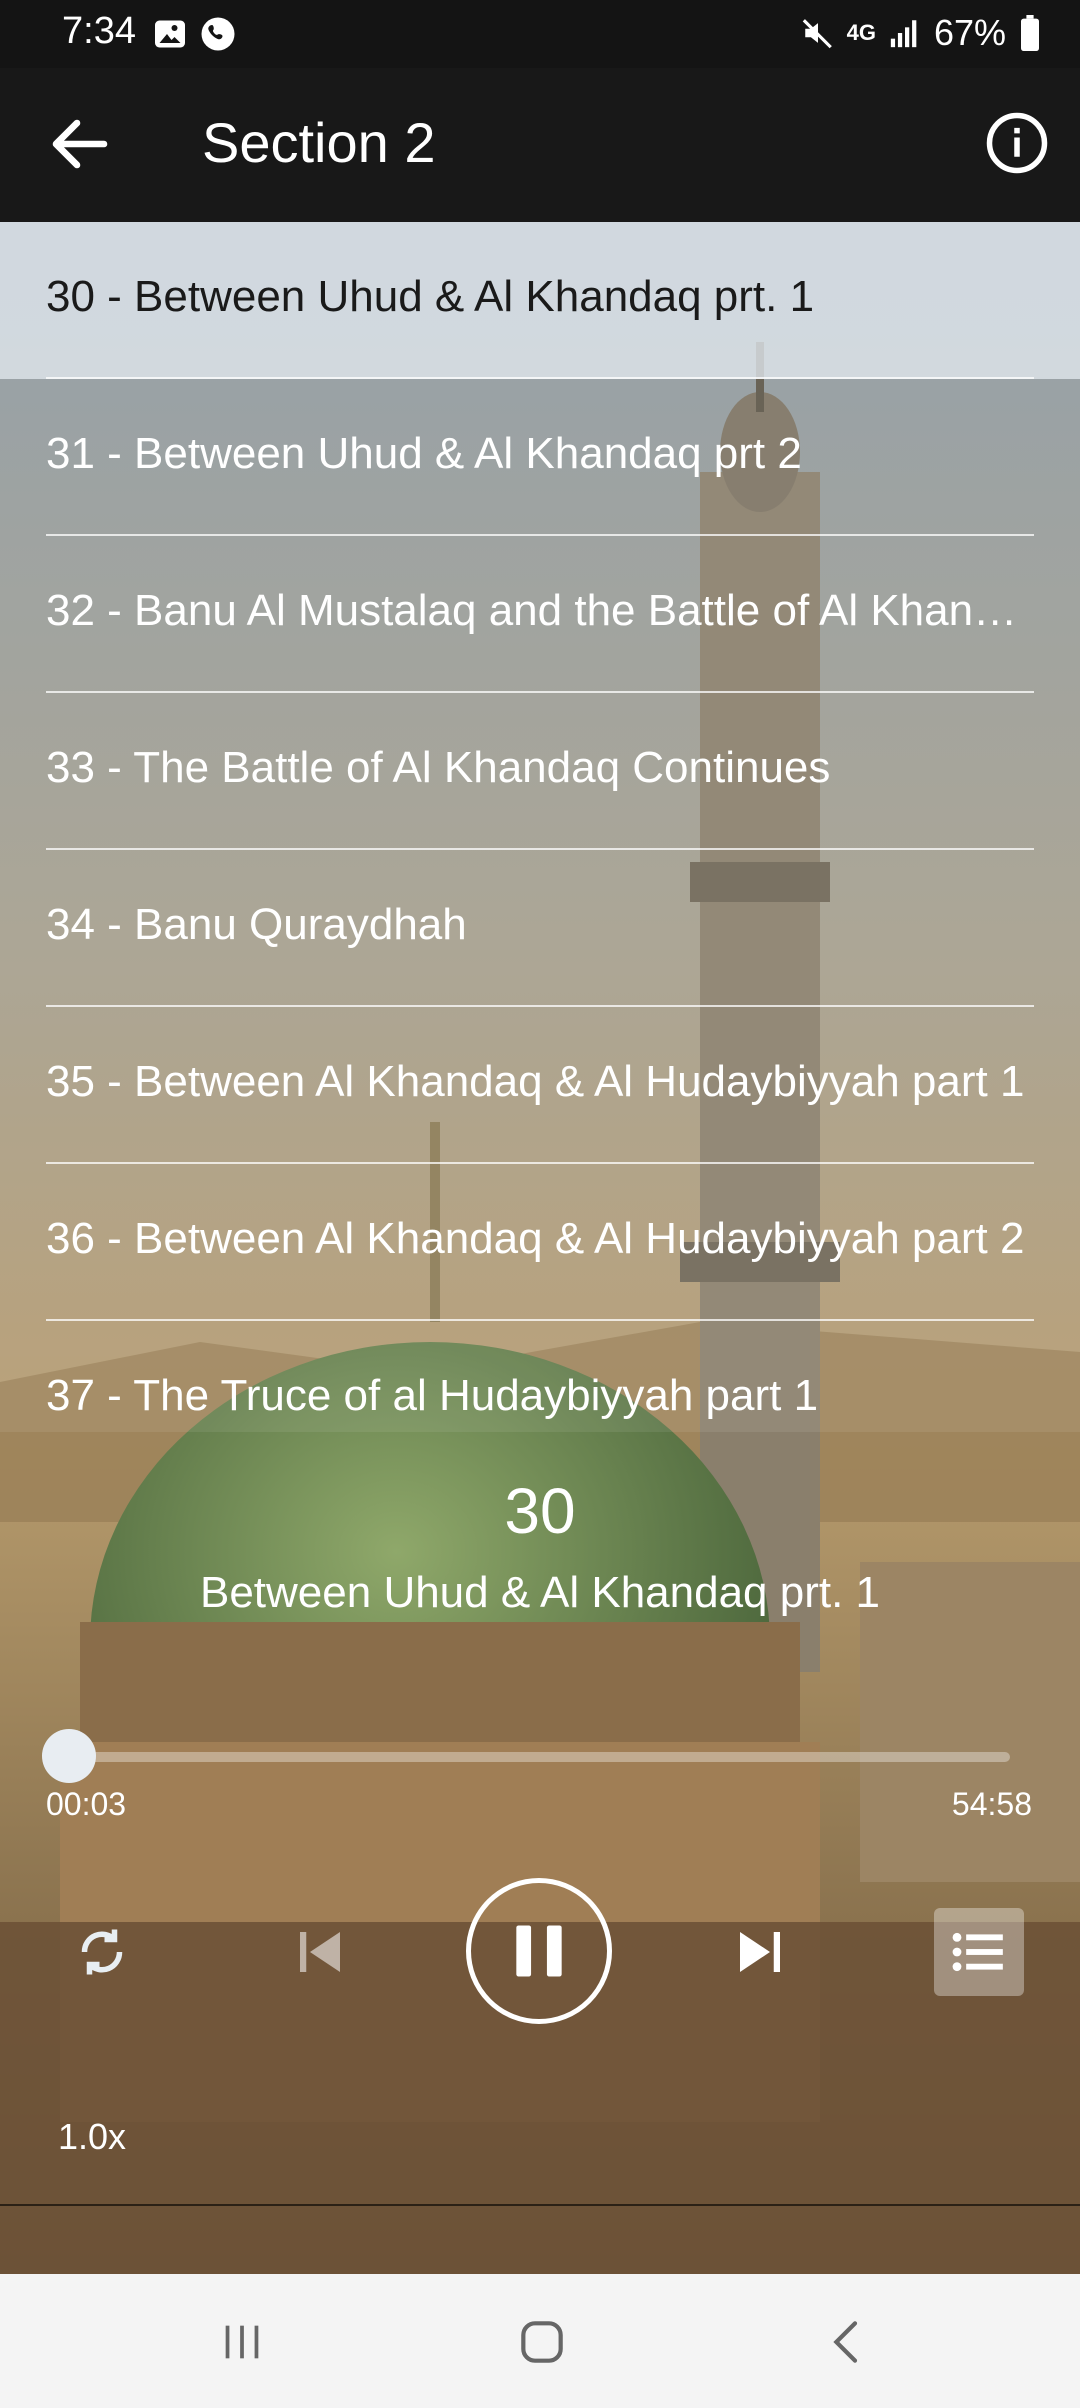 The height and width of the screenshot is (2408, 1080). I want to click on track-title: 33 - The Battle of Al Khandaq Continues, so click(438, 767).